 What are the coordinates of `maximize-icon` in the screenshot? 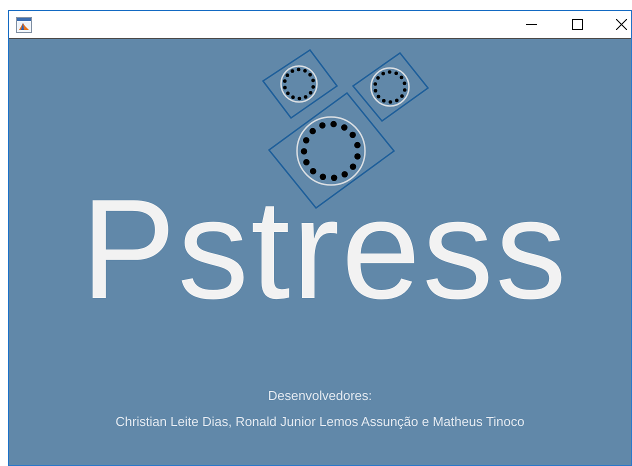 It's located at (577, 24).